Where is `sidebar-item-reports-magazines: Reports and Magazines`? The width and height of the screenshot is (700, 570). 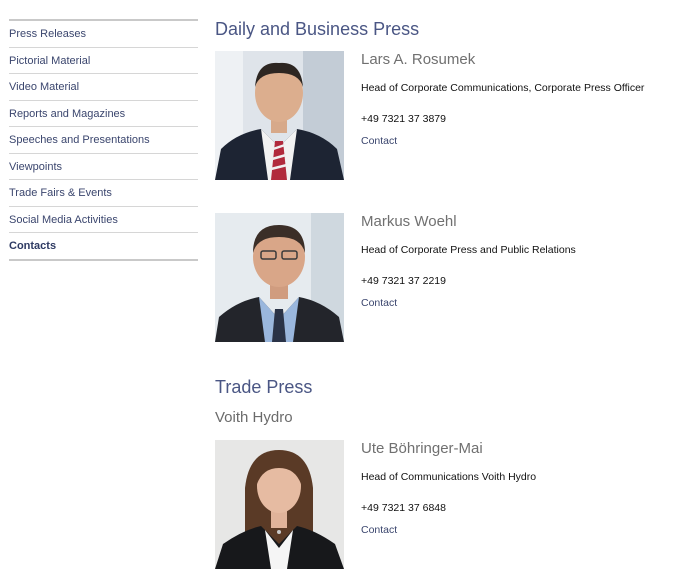
sidebar-item-reports-magazines: Reports and Magazines is located at coordinates (103, 114).